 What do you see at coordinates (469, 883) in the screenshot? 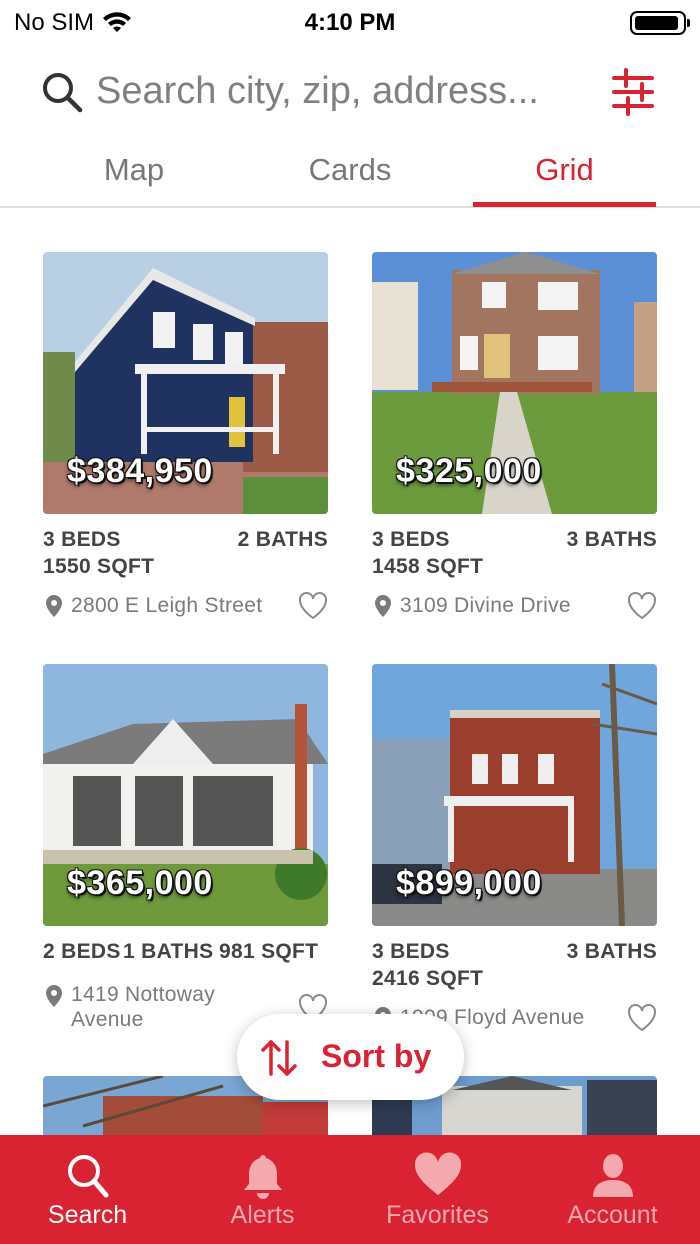
I see `listing-price: $899,000` at bounding box center [469, 883].